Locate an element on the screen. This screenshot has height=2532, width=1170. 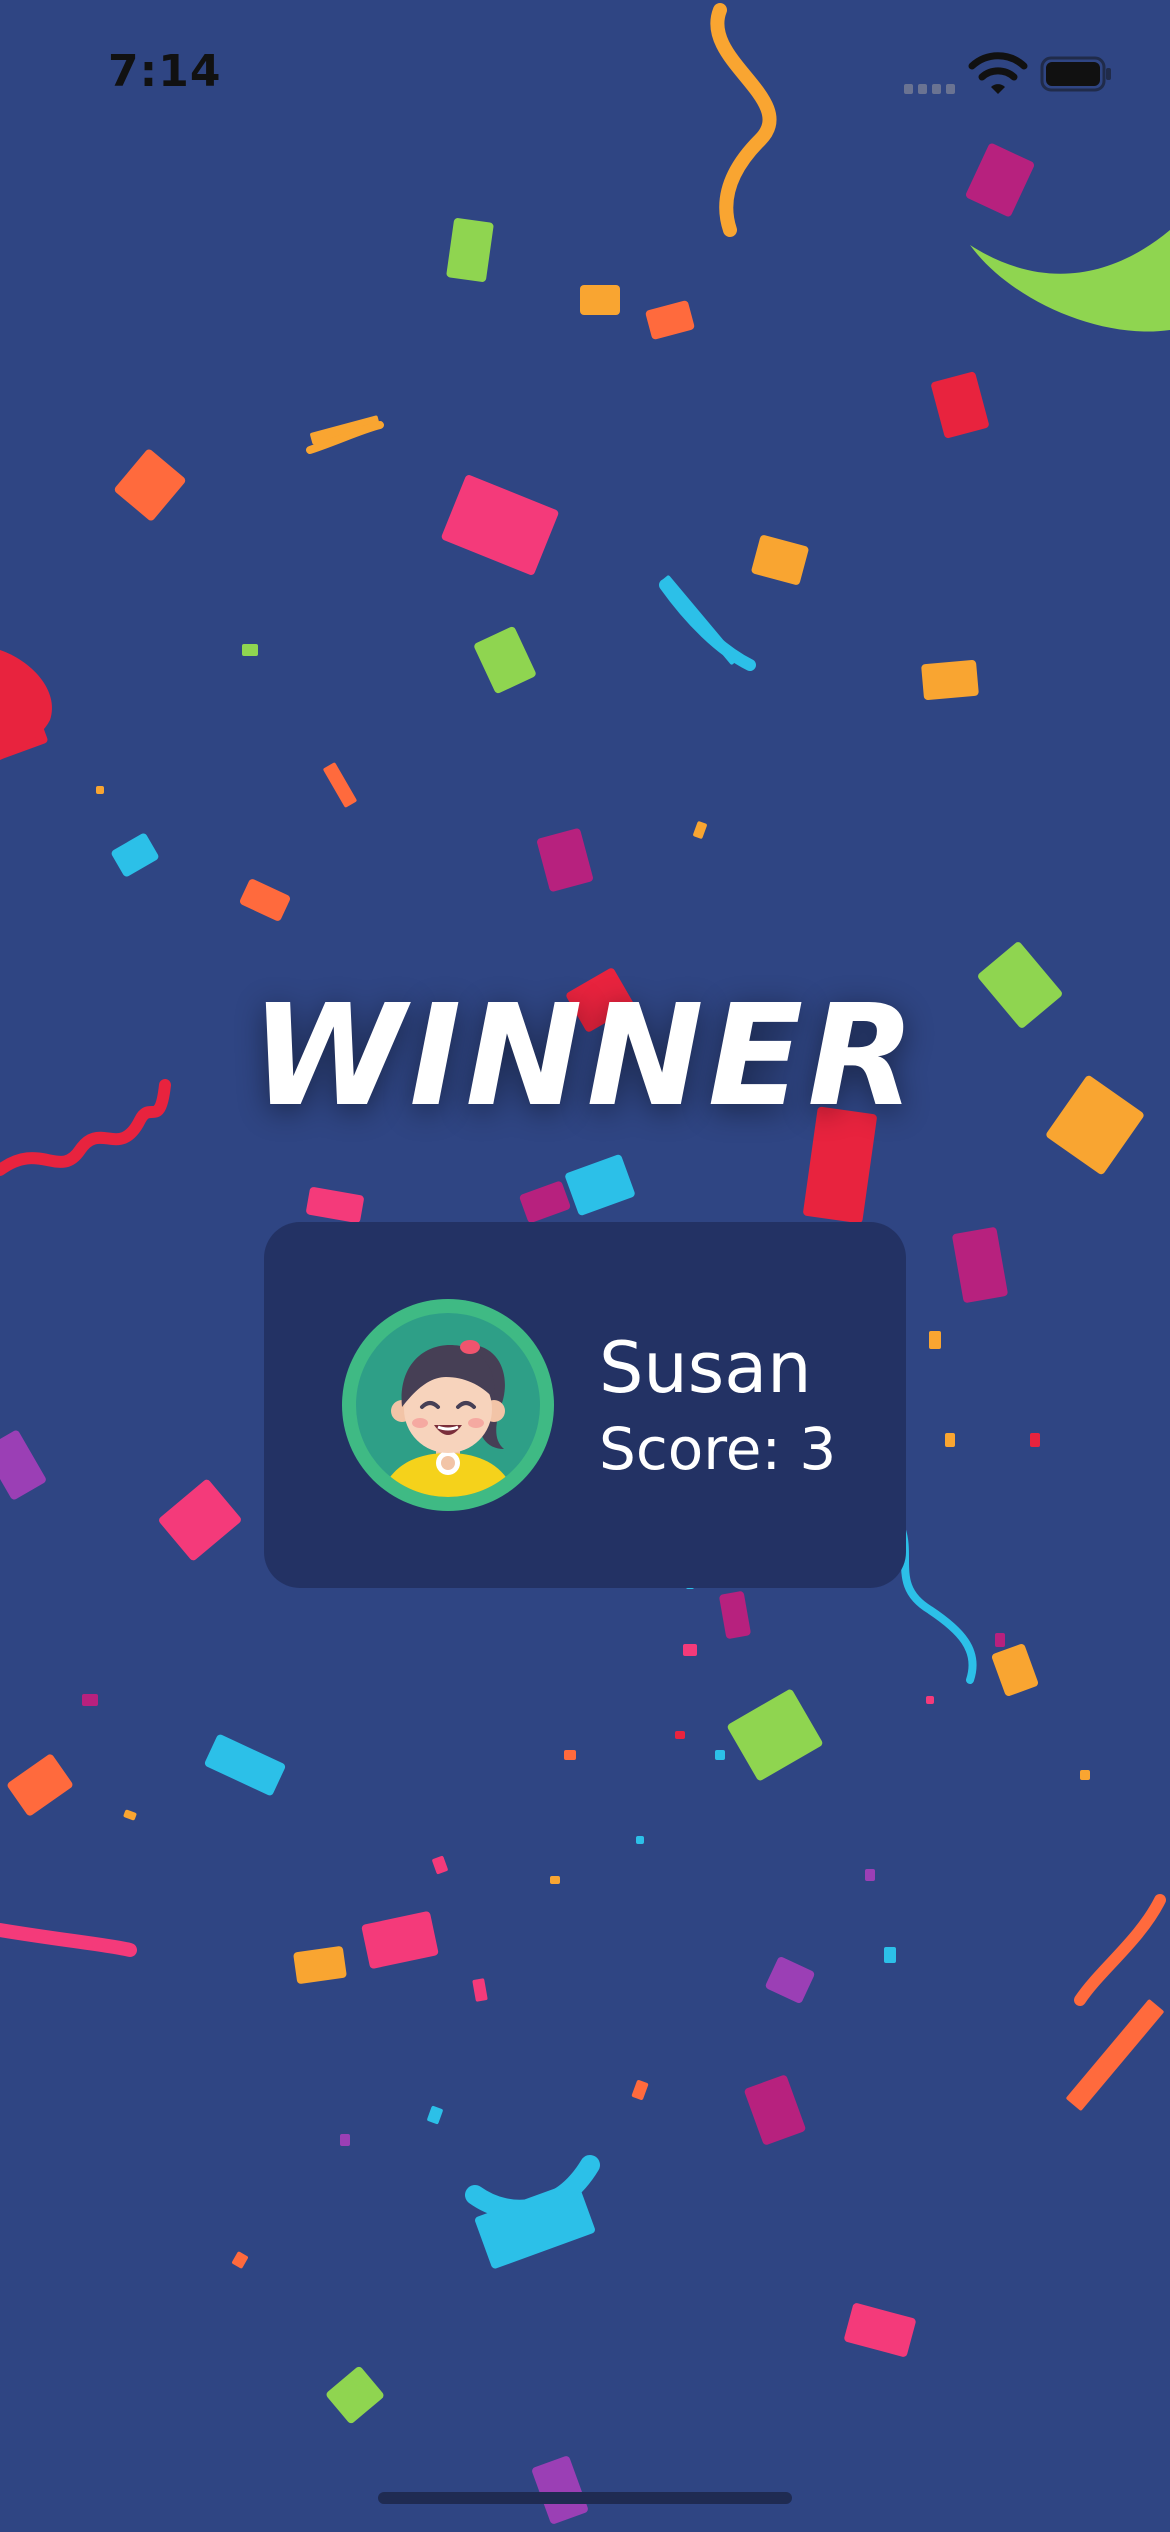
winner-card: Susan Score: 3 is located at coordinates (585, 1405).